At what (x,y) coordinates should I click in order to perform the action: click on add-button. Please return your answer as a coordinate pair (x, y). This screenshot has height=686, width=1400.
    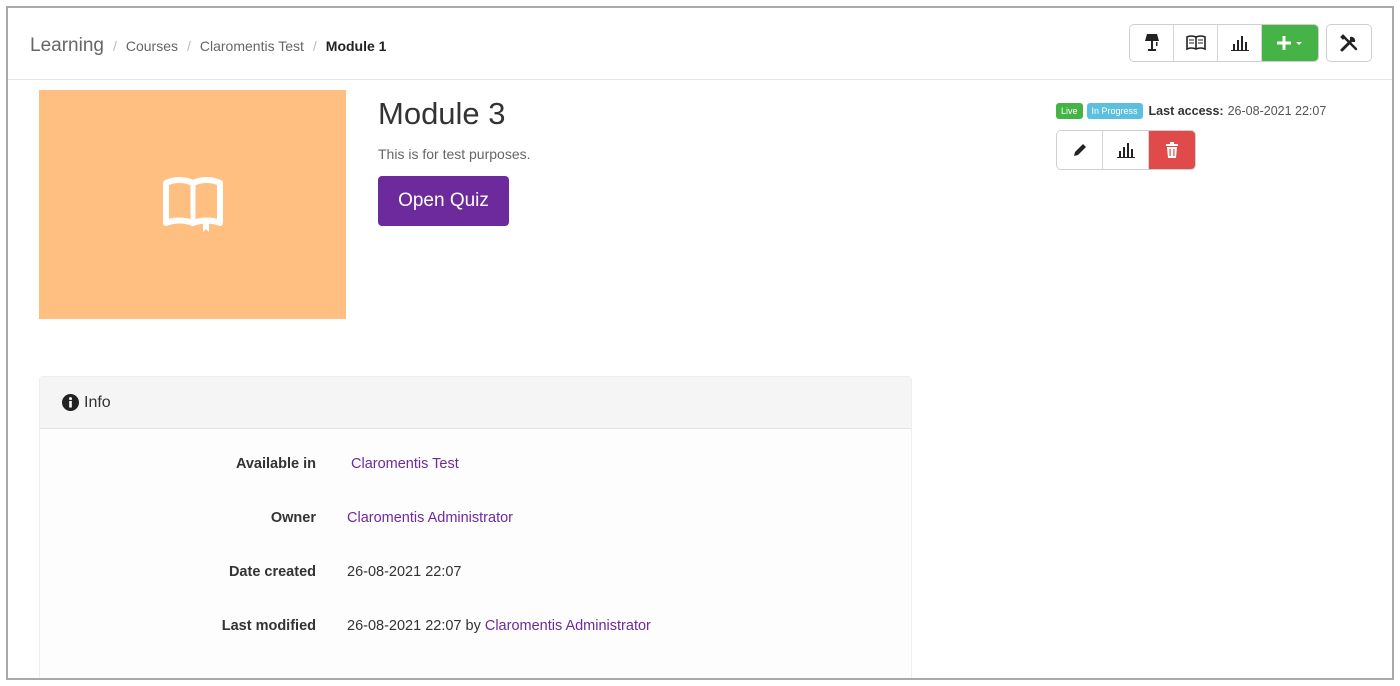
    Looking at the image, I should click on (1290, 43).